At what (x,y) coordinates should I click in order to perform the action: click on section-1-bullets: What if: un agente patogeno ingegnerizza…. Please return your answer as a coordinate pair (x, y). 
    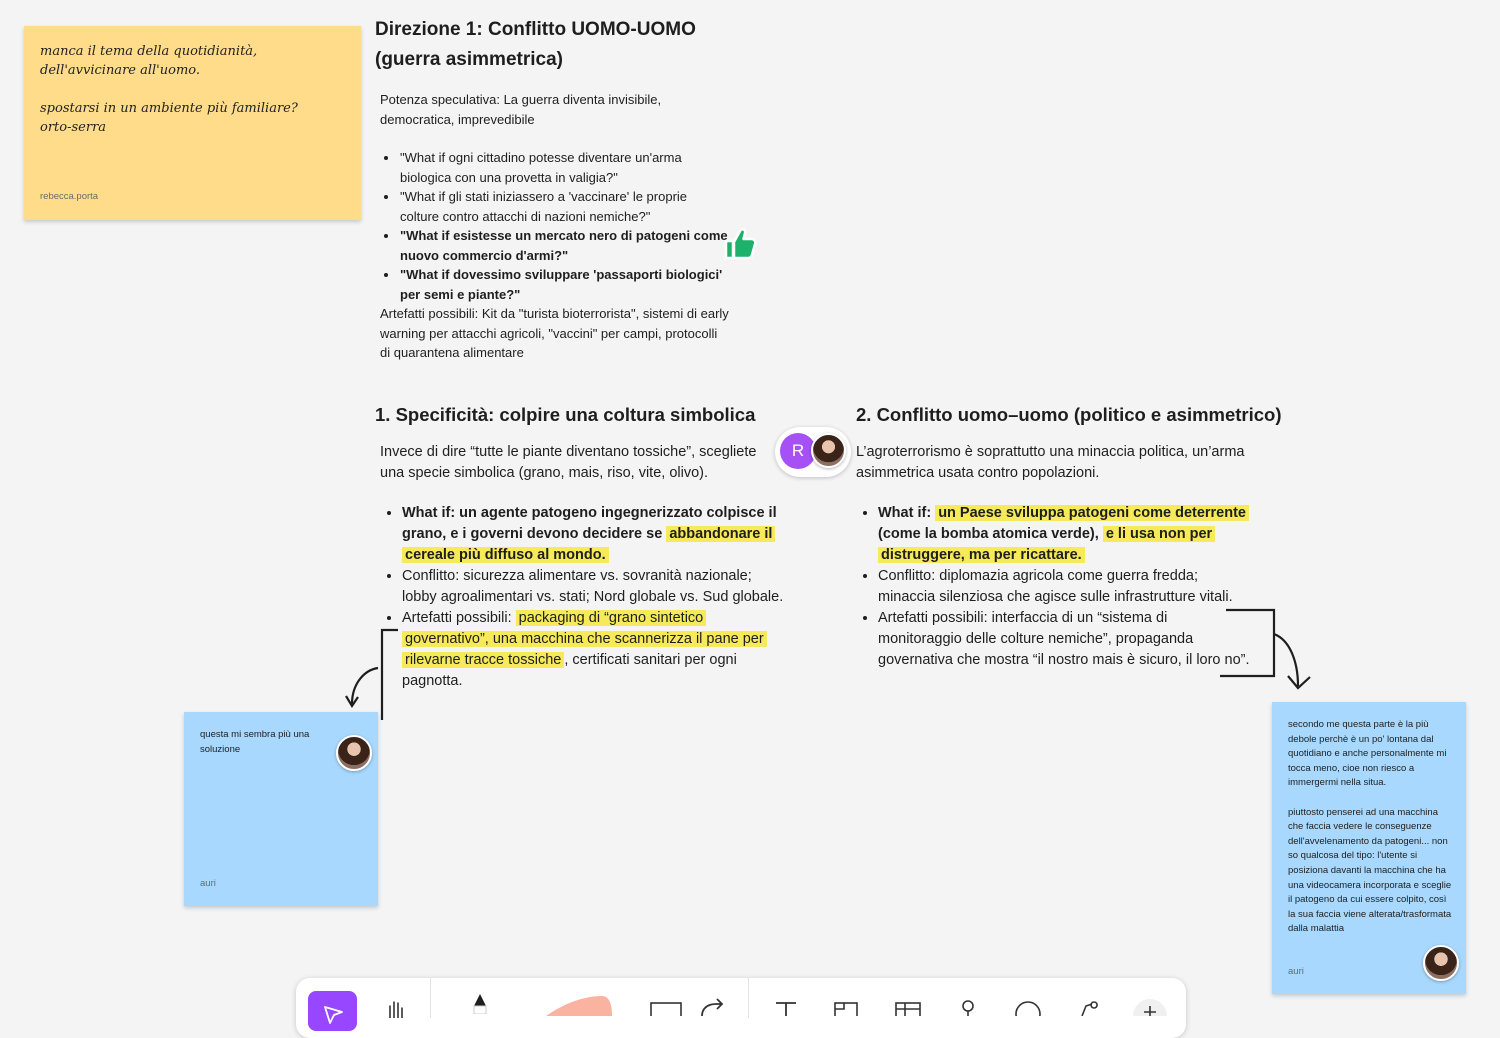
    Looking at the image, I should click on (582, 597).